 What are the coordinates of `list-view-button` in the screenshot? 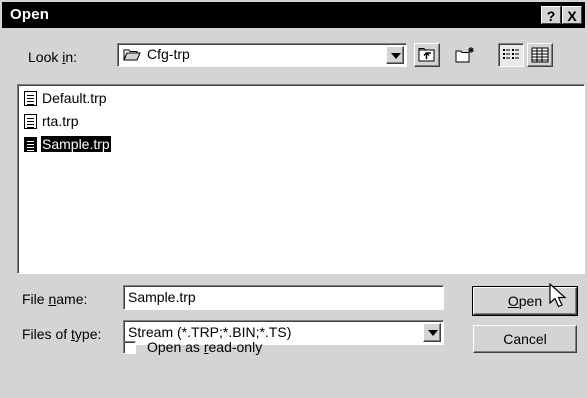 It's located at (511, 55).